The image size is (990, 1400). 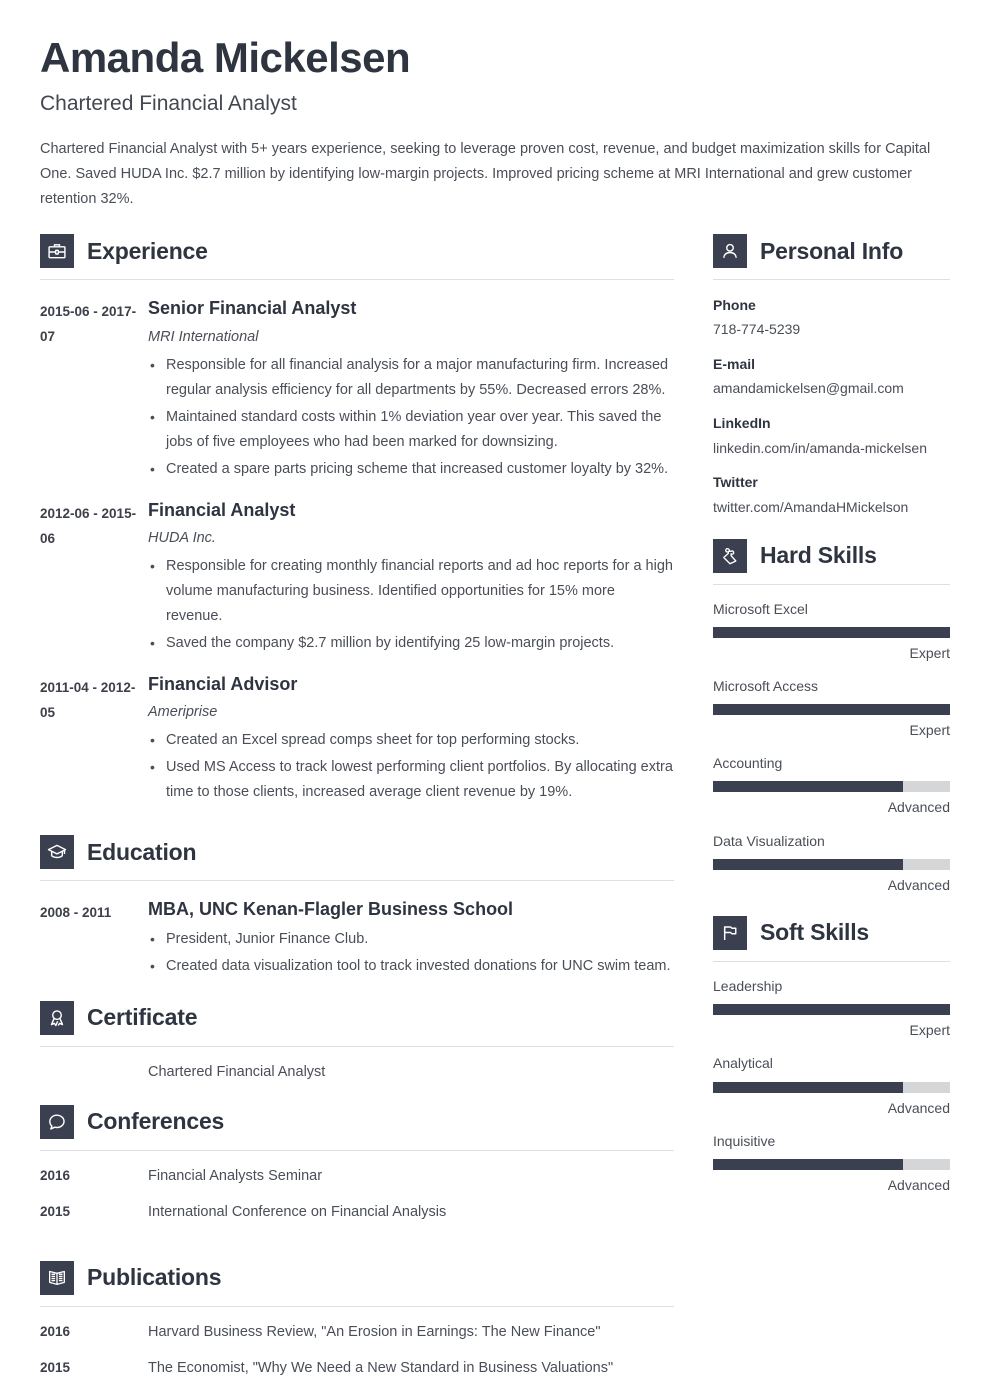 What do you see at coordinates (237, 1071) in the screenshot?
I see `item-text: Chartered Financial Analyst` at bounding box center [237, 1071].